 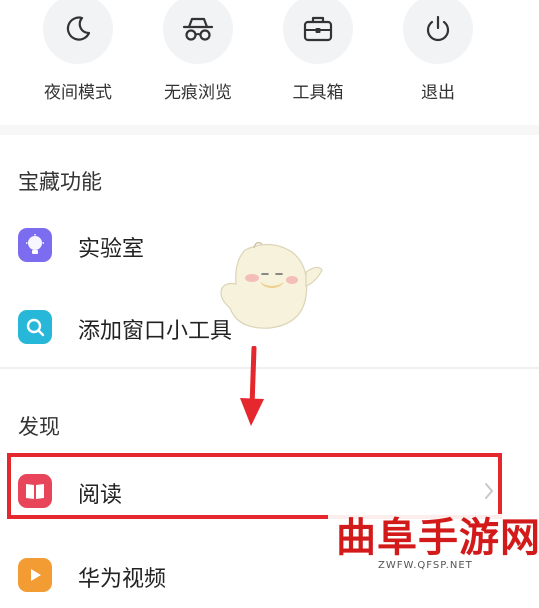 I want to click on incognito-label: 无痕浏览, so click(x=198, y=93).